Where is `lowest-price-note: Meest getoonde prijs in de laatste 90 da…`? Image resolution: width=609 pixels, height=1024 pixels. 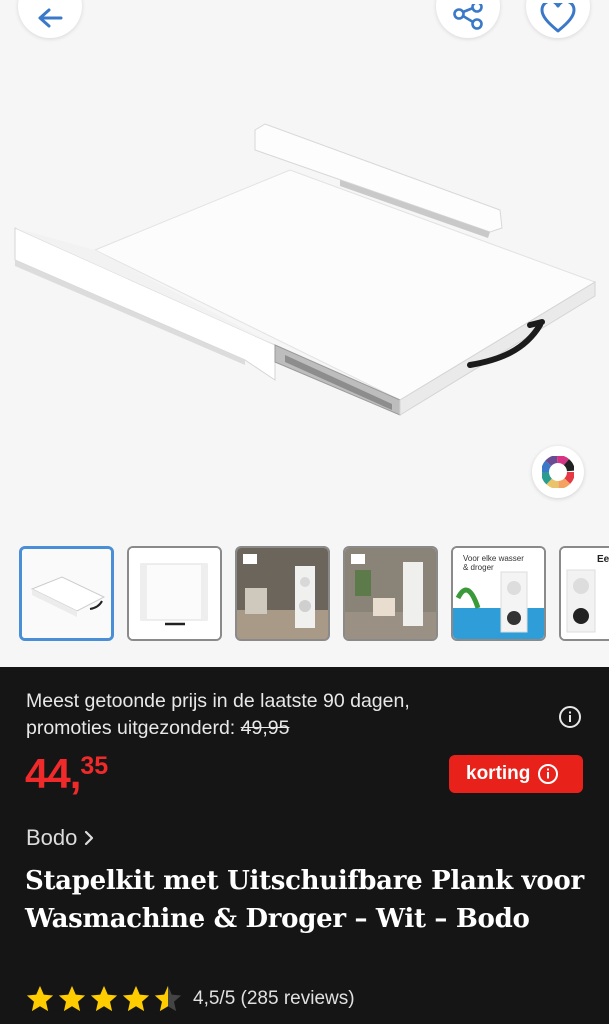 lowest-price-note: Meest getoonde prijs in de laatste 90 da… is located at coordinates (276, 715).